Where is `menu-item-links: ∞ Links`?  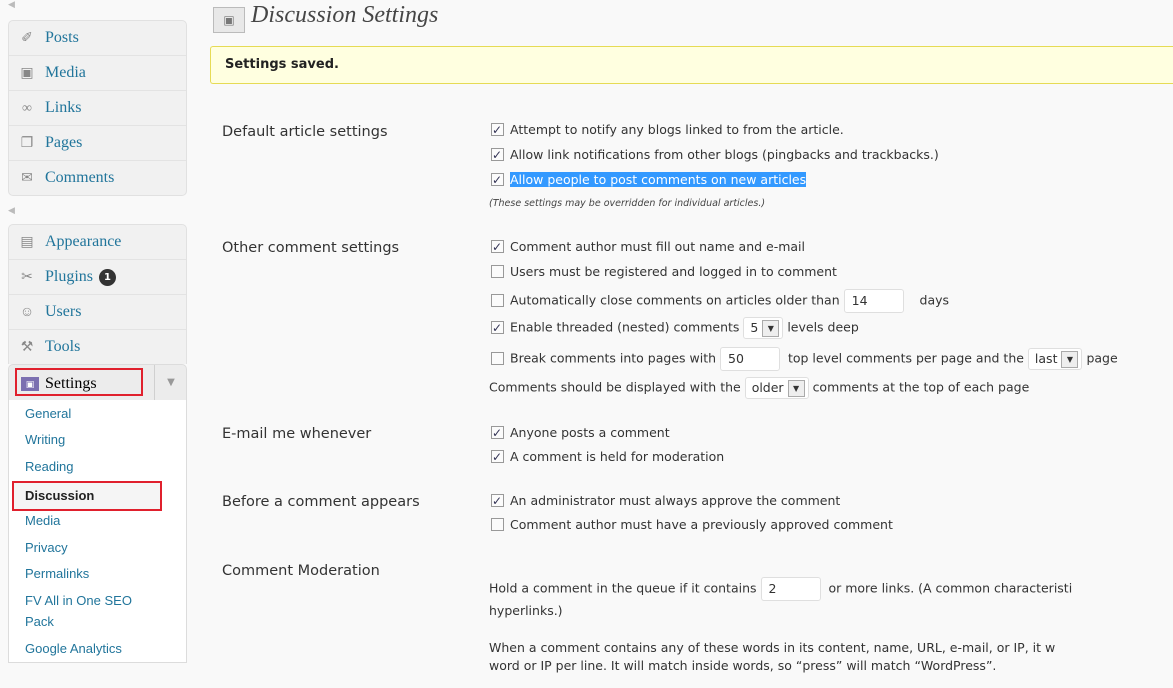 menu-item-links: ∞ Links is located at coordinates (97, 108).